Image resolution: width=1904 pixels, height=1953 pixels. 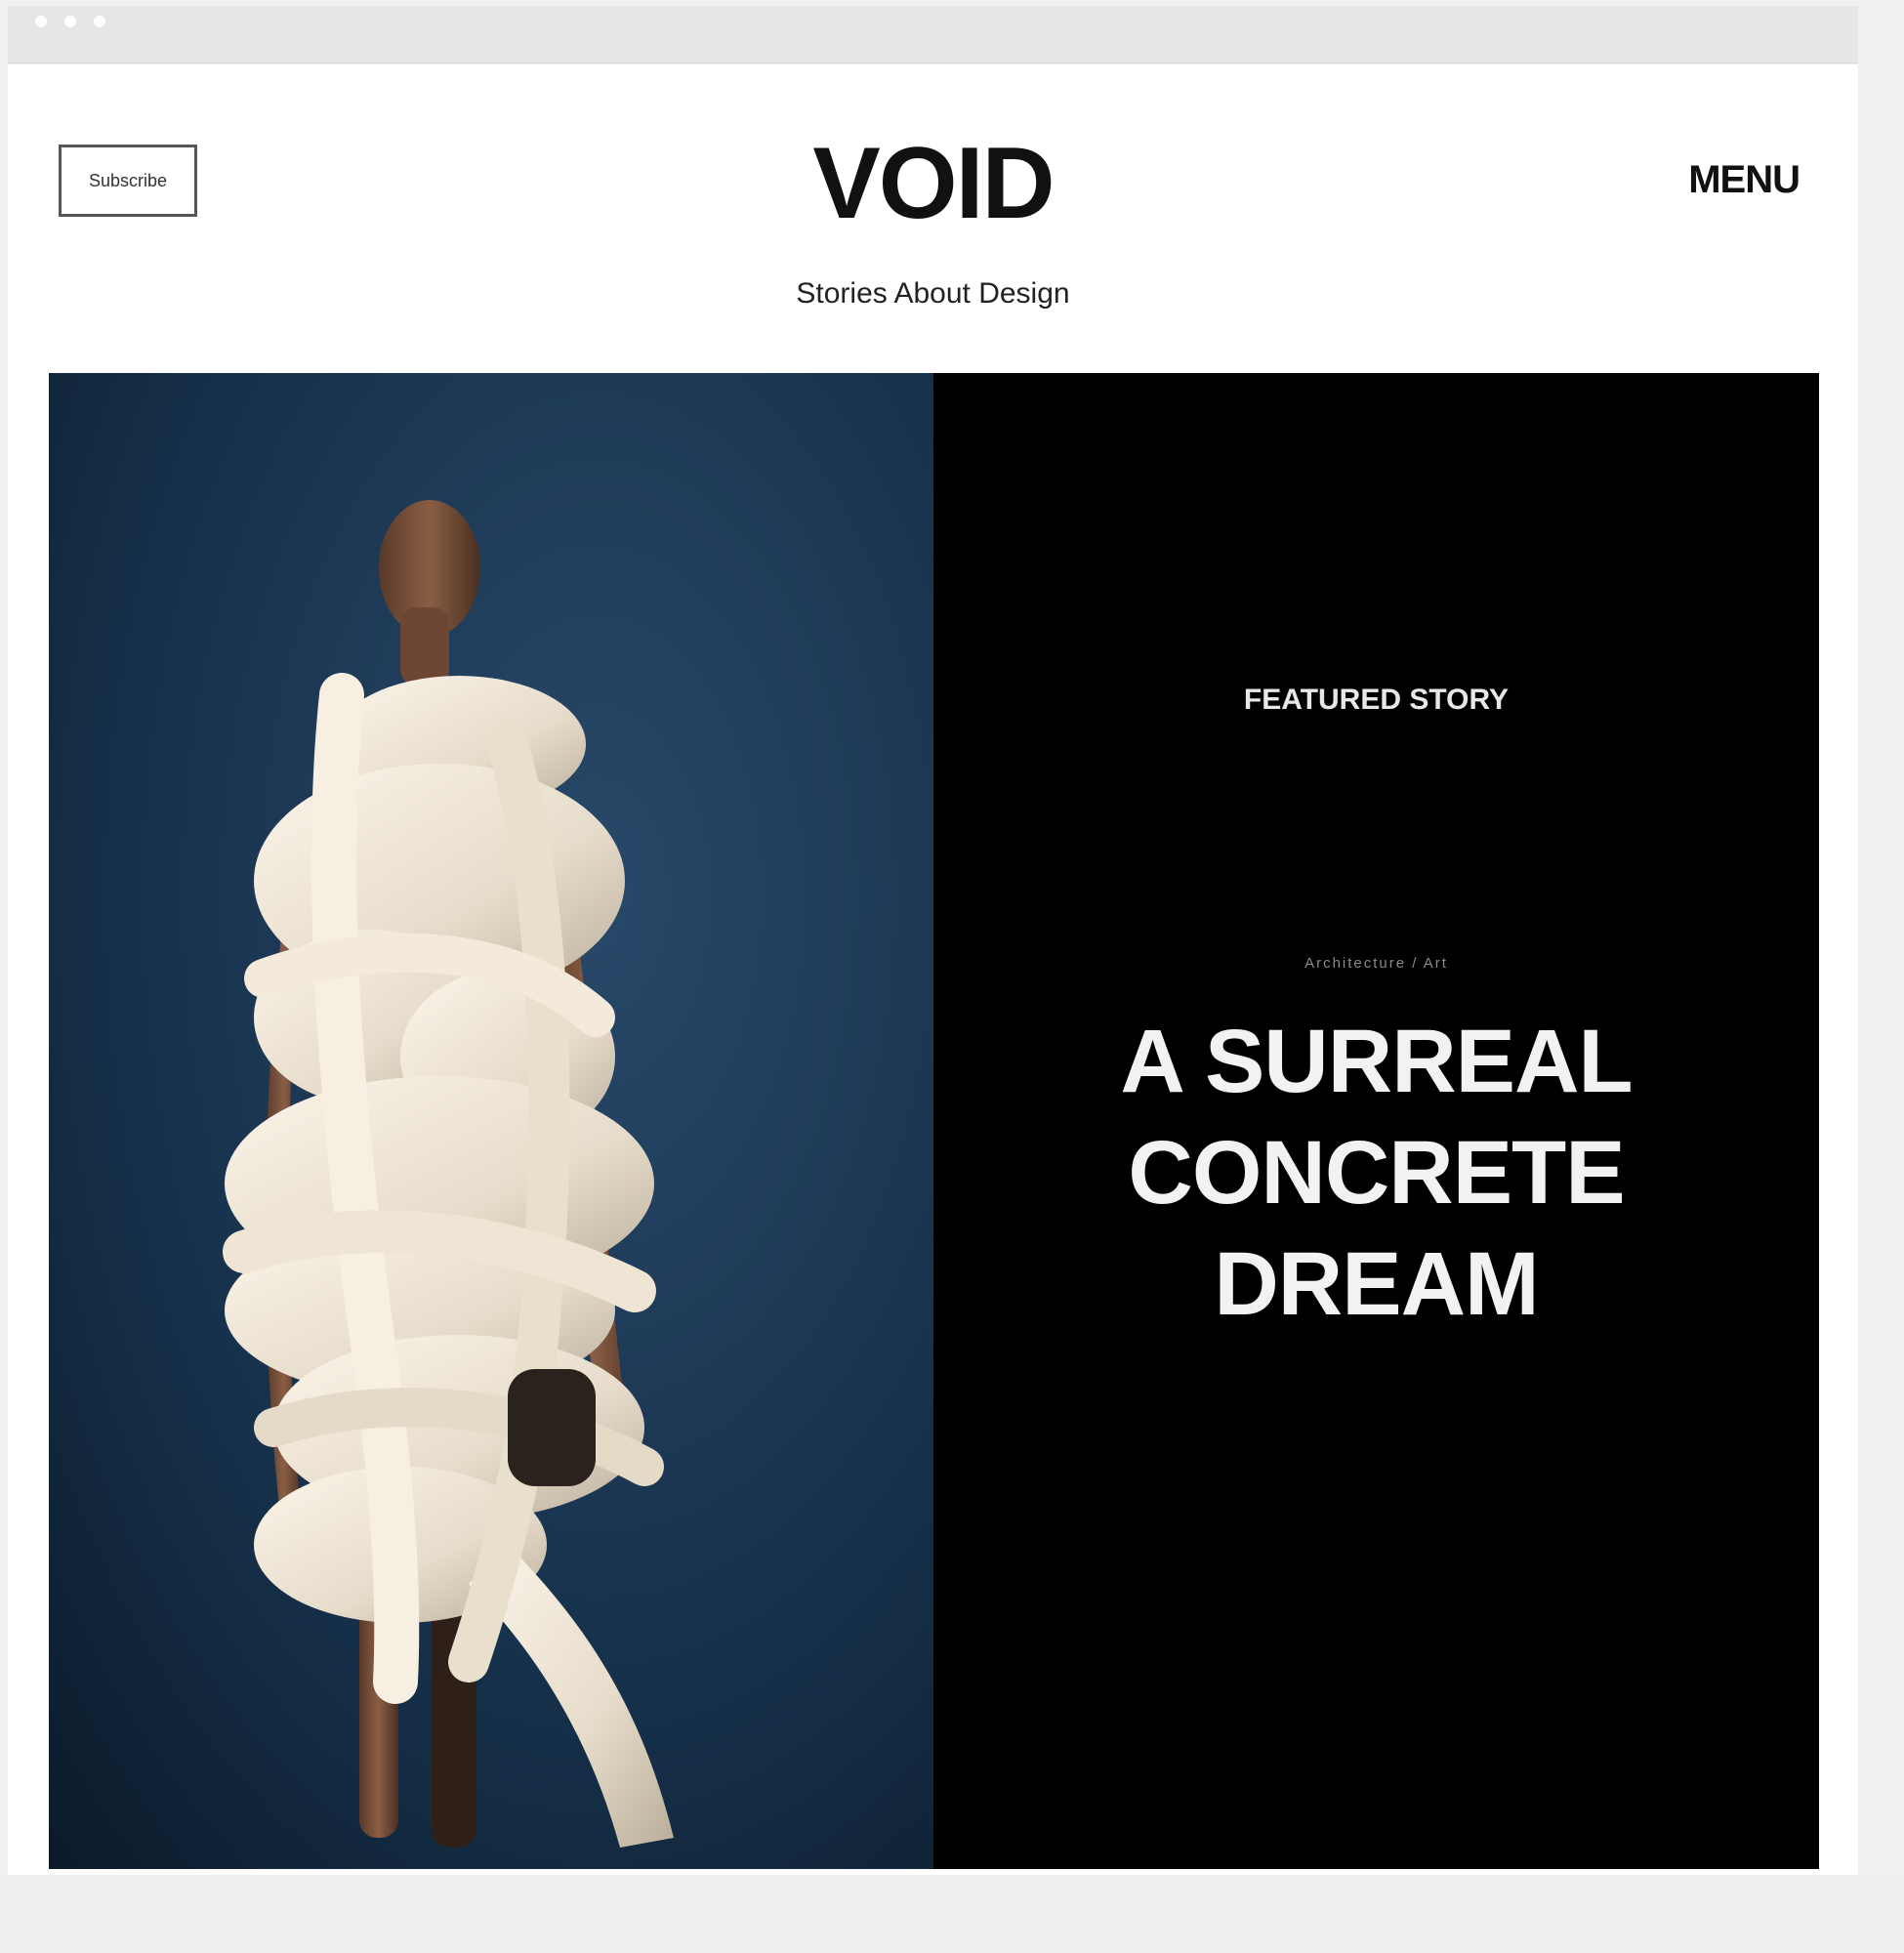 I want to click on story-title-line: CONCRETE, so click(x=1376, y=1173).